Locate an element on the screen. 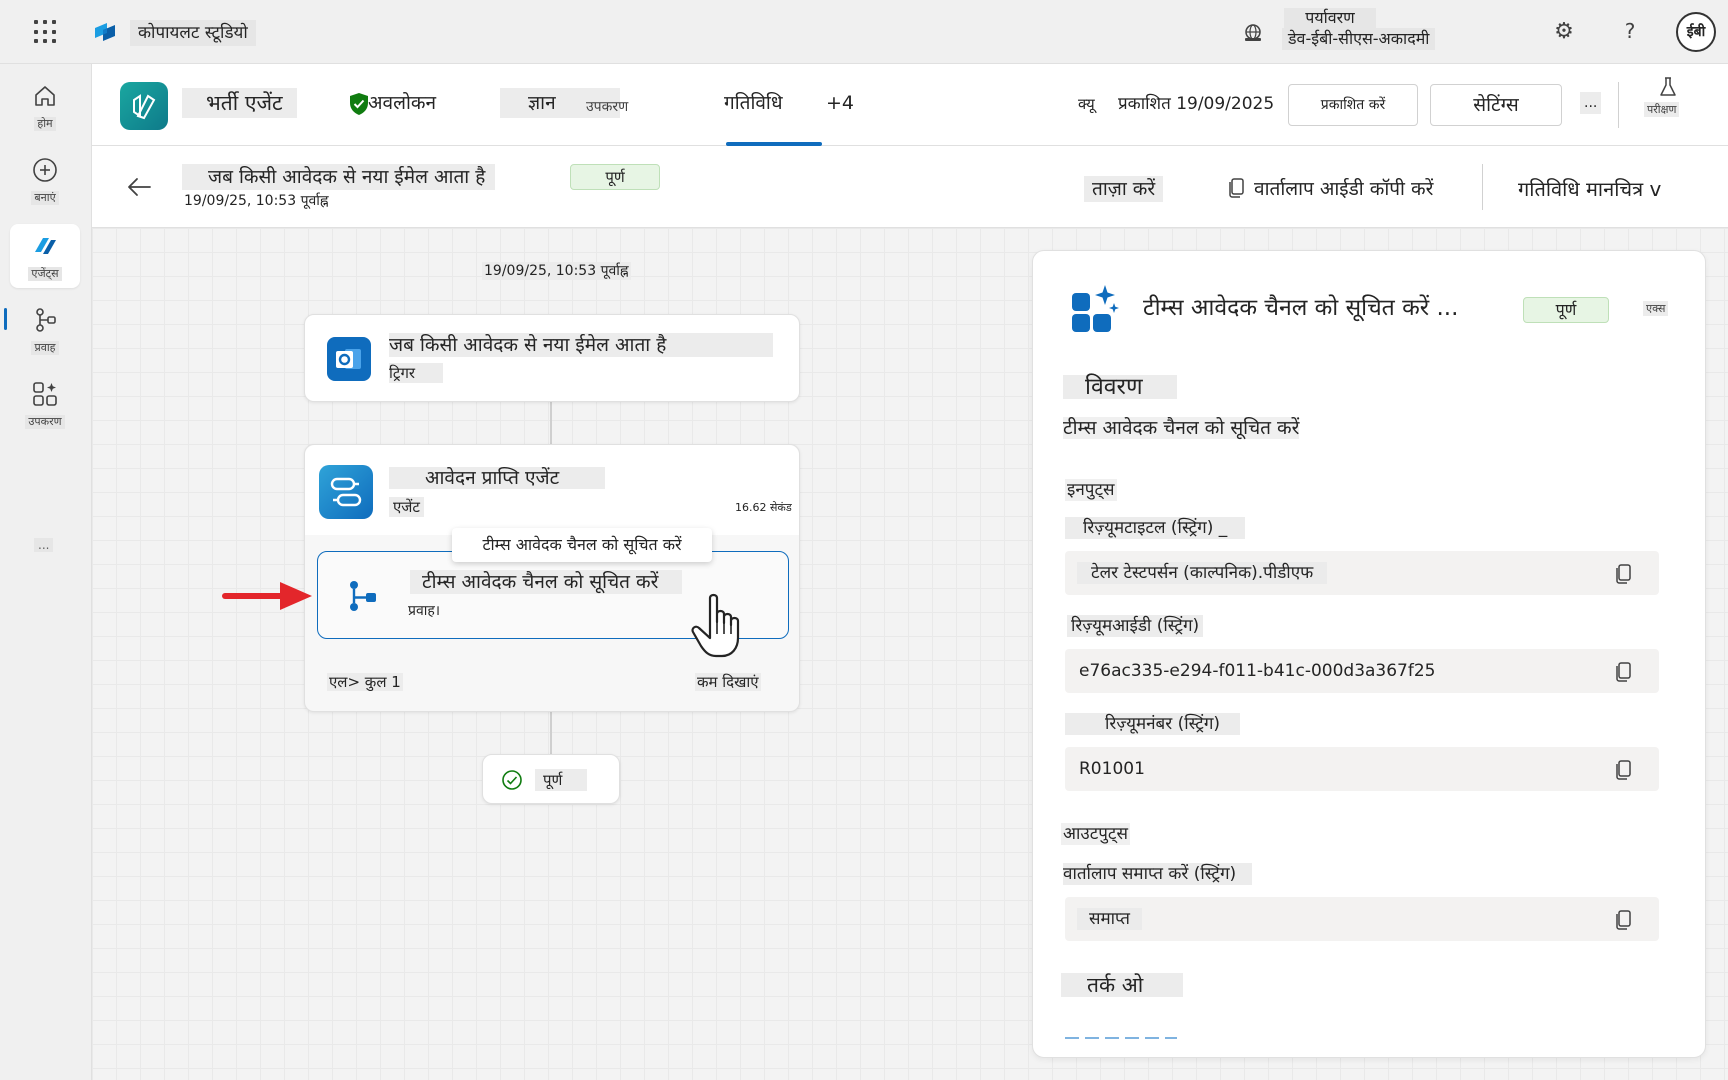  rail-item-agents: एजेंट्स is located at coordinates (45, 256).